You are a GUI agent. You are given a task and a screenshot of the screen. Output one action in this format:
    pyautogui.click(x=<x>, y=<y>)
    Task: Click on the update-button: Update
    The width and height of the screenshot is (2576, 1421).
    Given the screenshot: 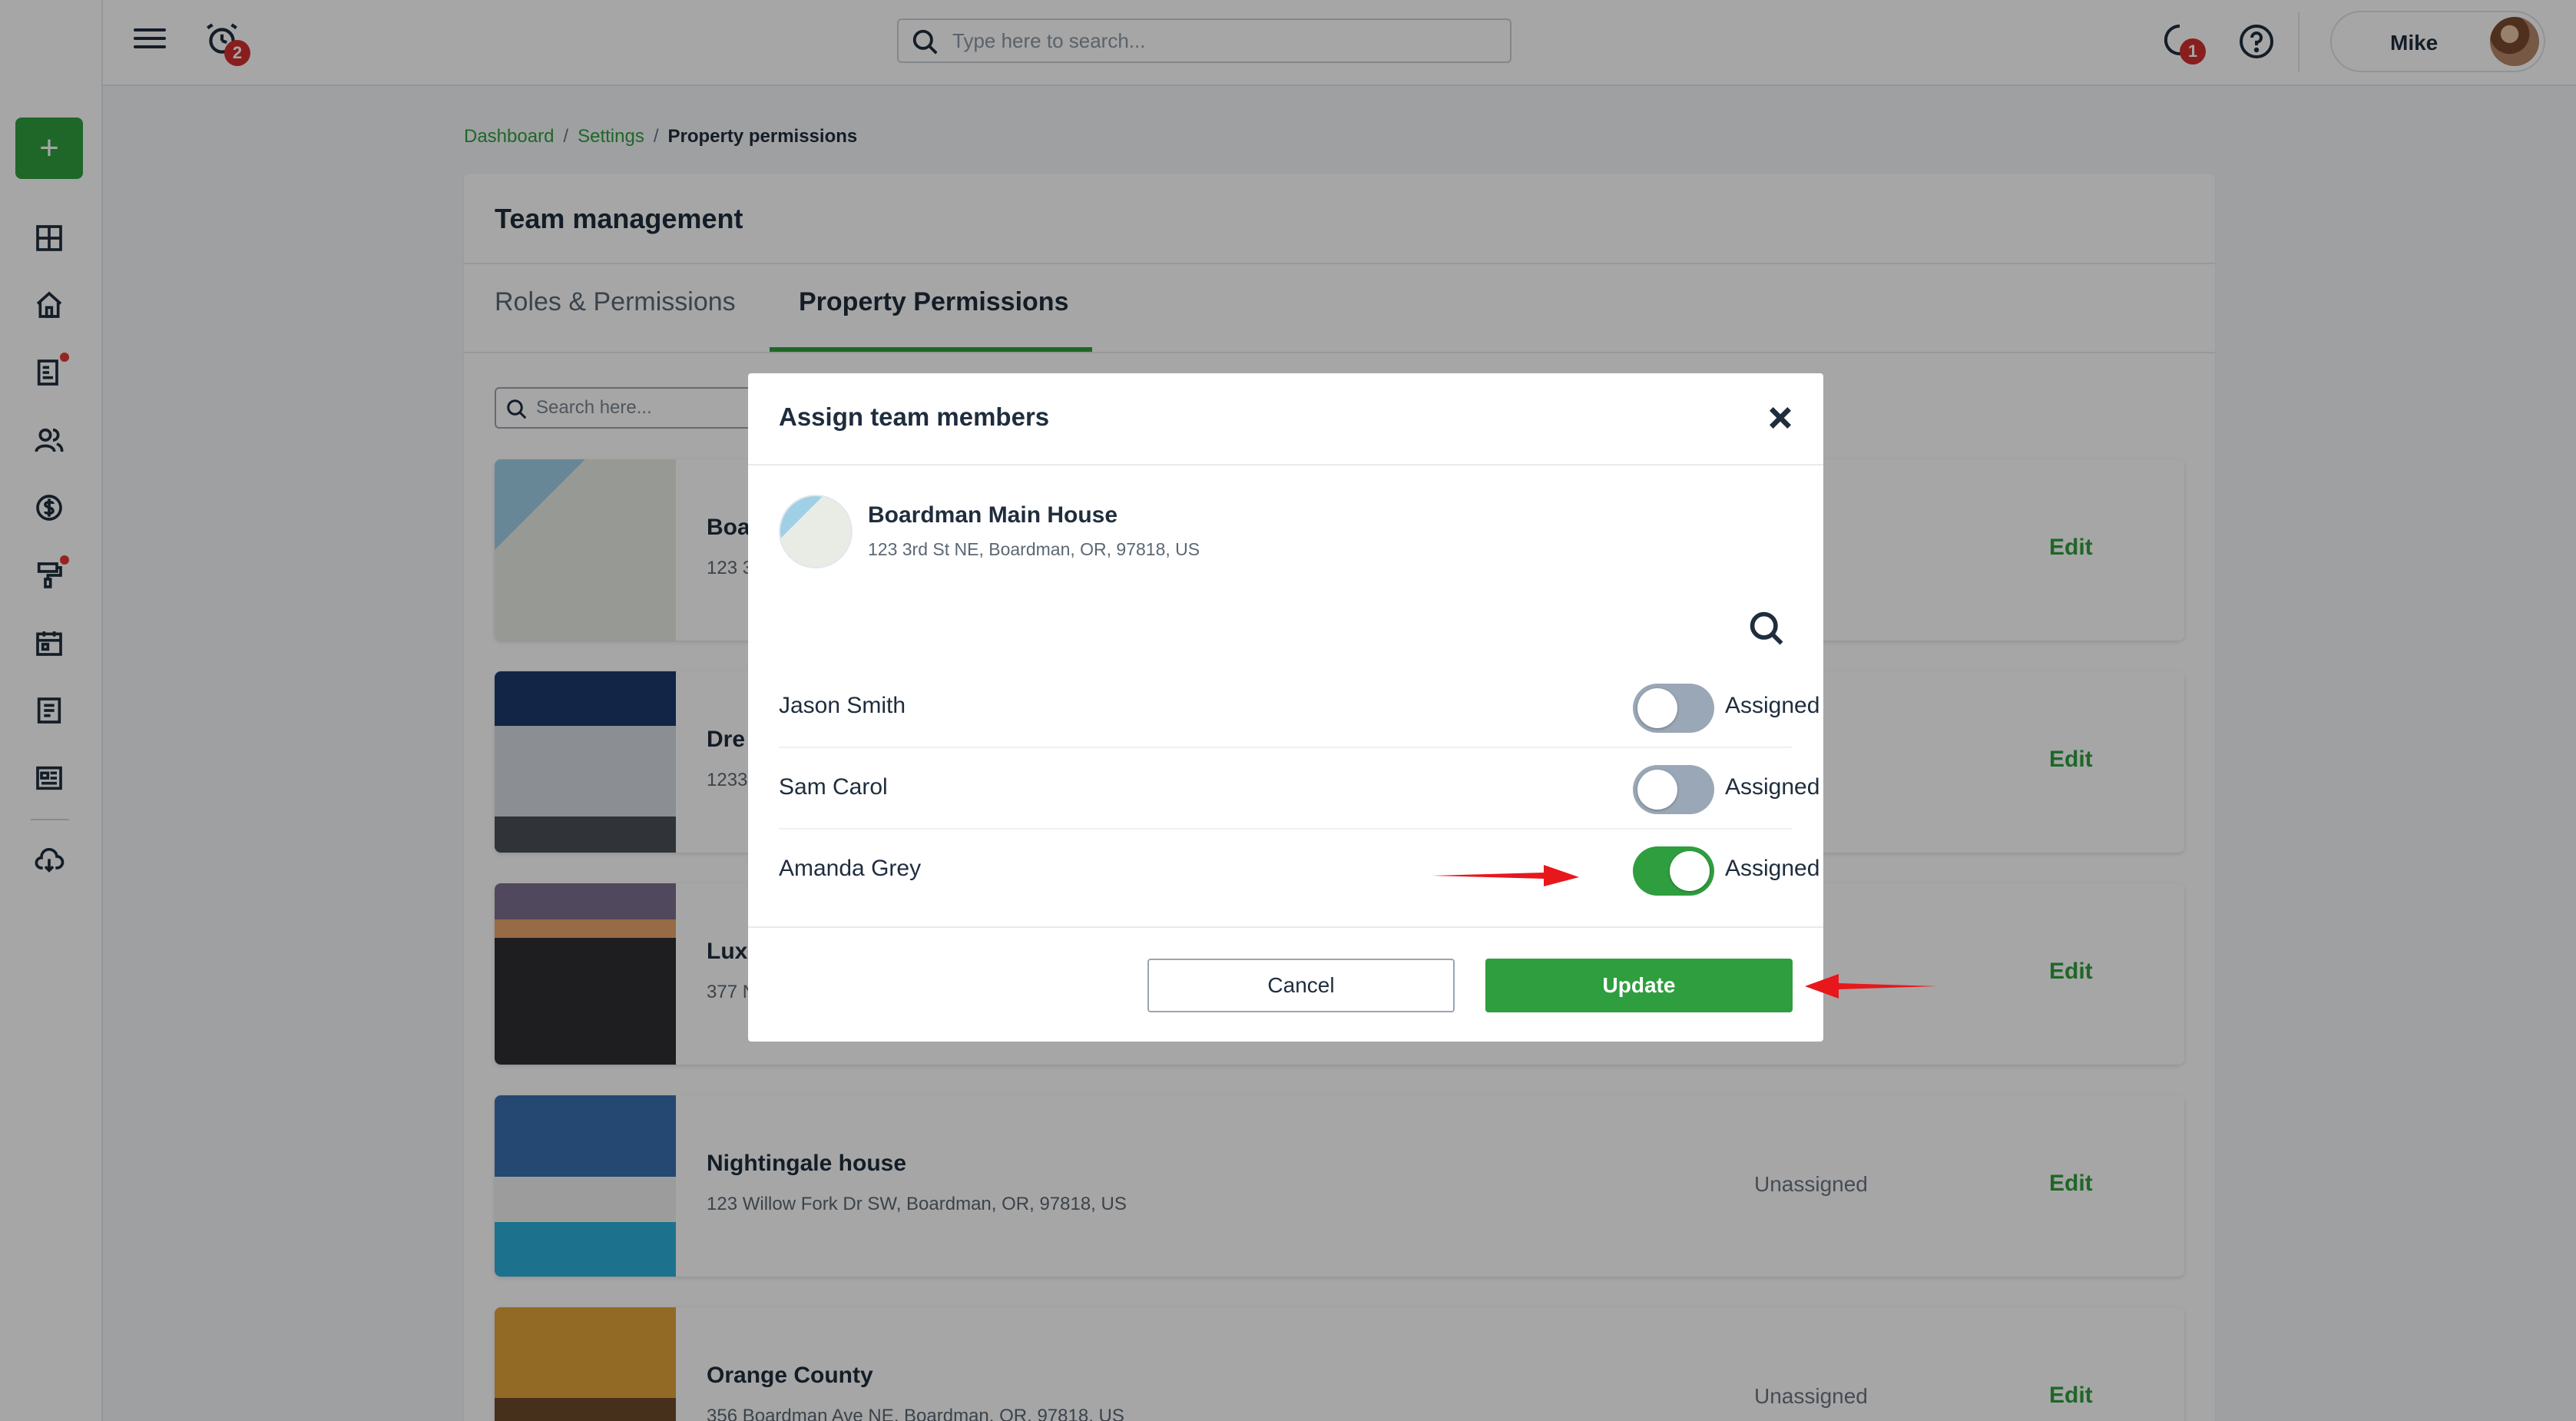 What is the action you would take?
    pyautogui.click(x=1639, y=986)
    